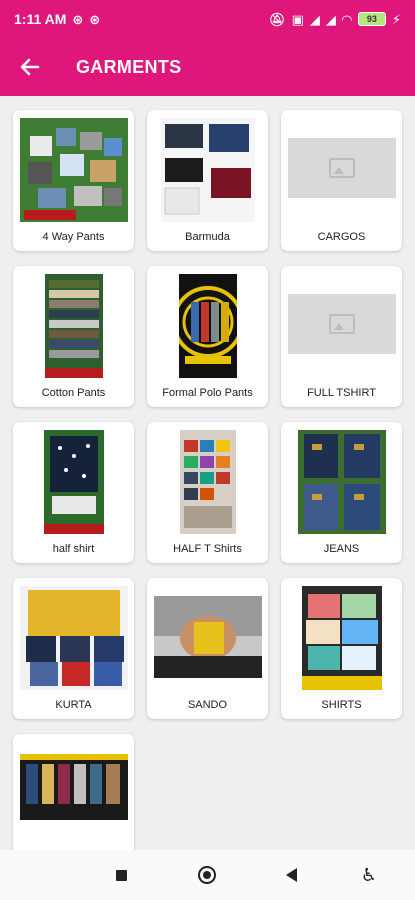 The height and width of the screenshot is (900, 415). I want to click on category-label: JEANS, so click(341, 549).